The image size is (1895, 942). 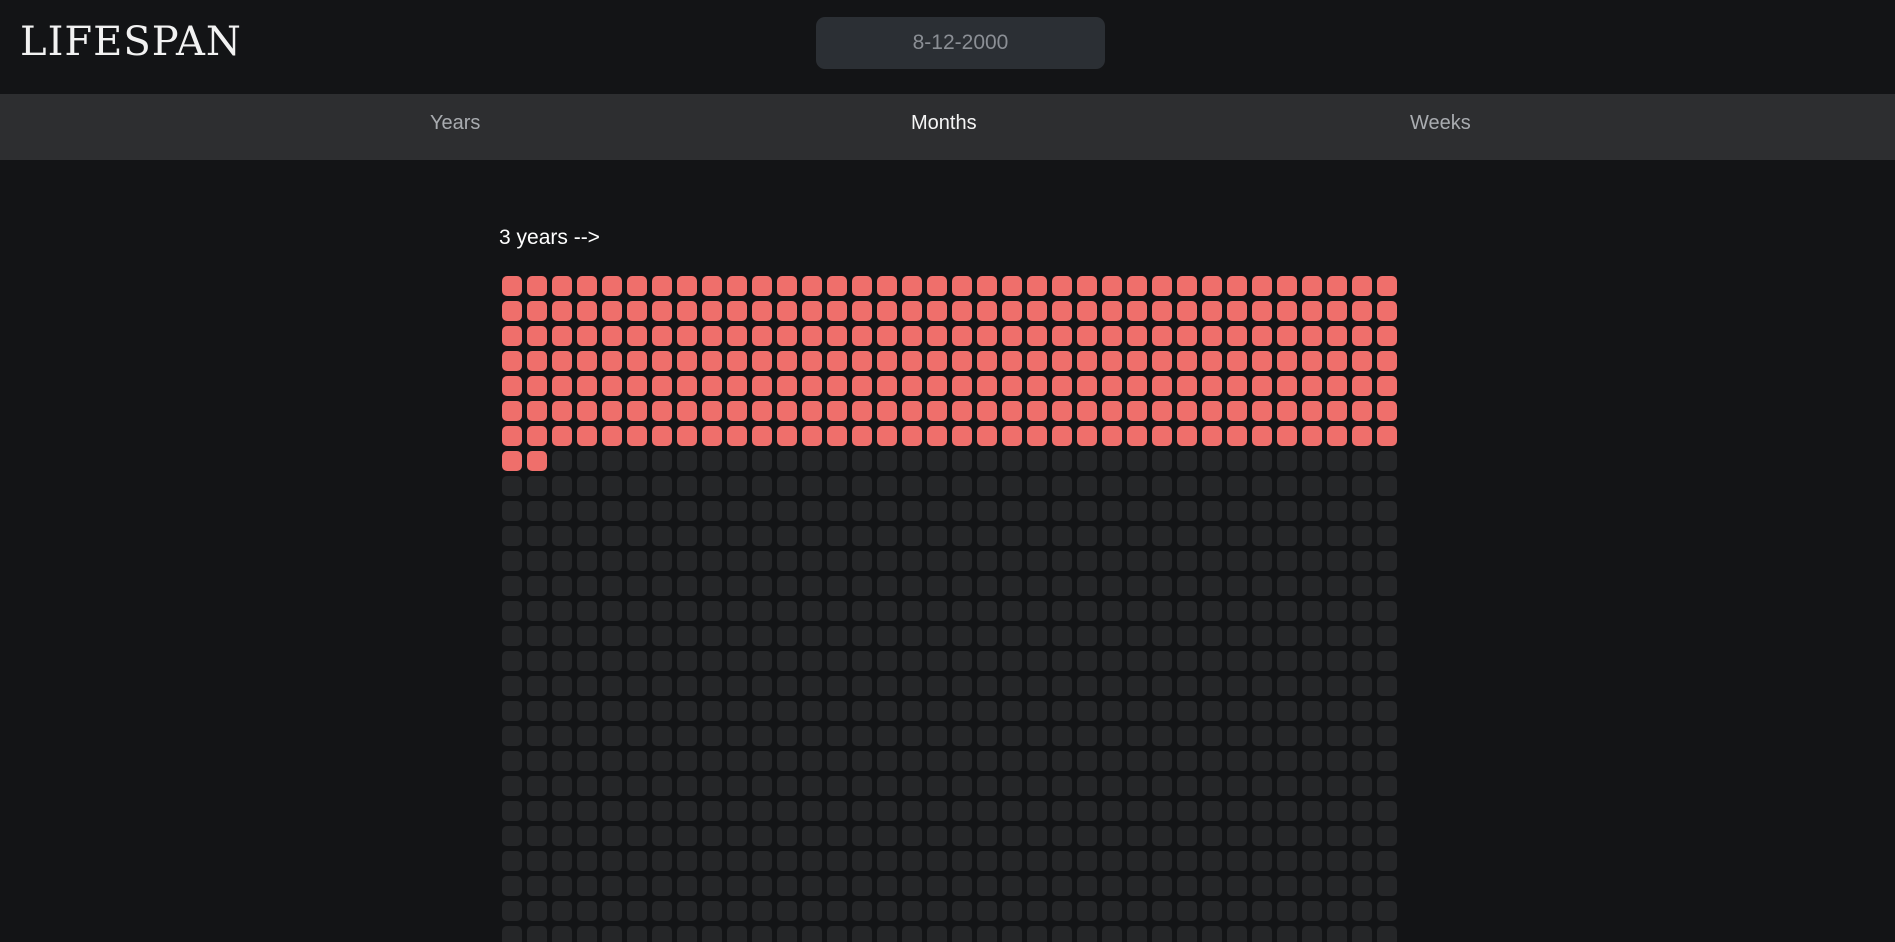 What do you see at coordinates (1440, 127) in the screenshot?
I see `tab-weeks: Weeks` at bounding box center [1440, 127].